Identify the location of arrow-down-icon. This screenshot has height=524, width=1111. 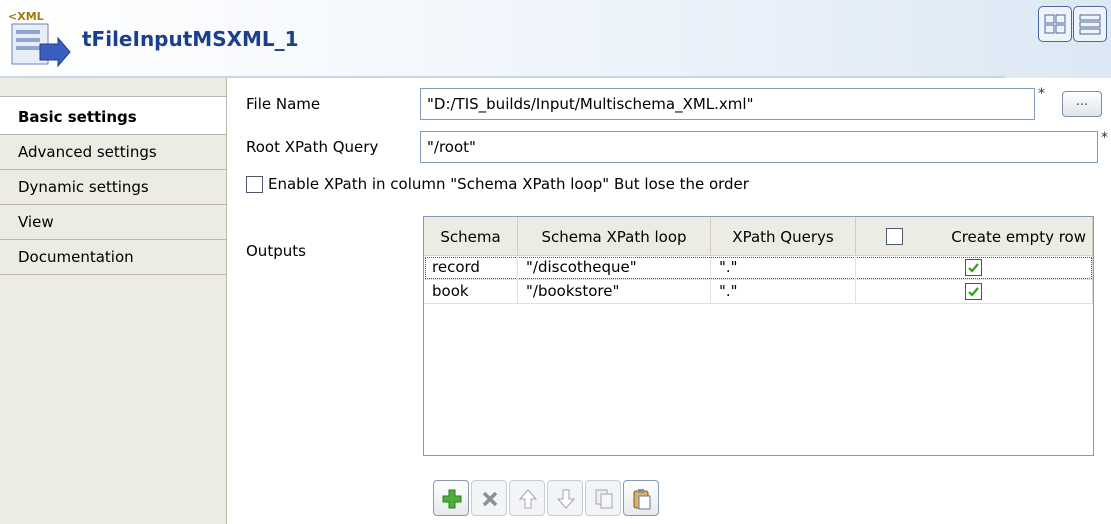
(566, 499).